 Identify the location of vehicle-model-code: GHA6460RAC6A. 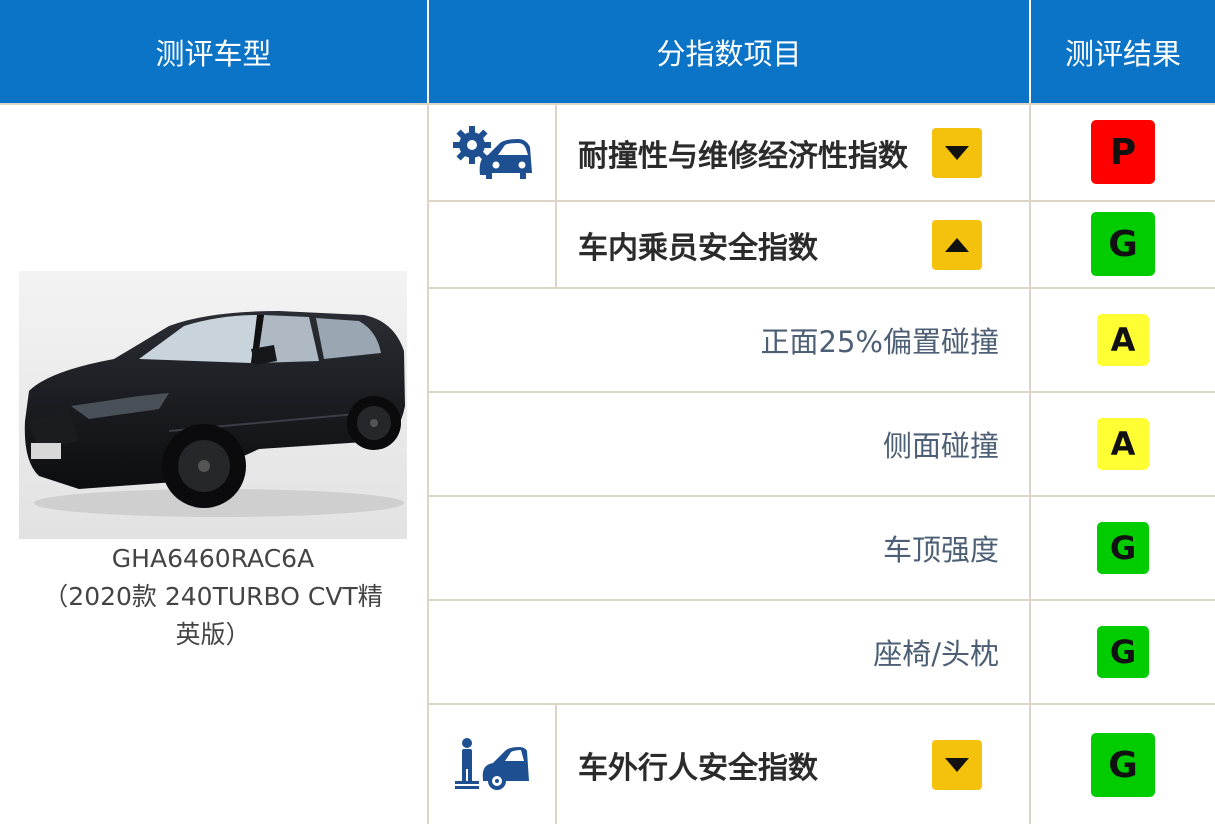
(213, 558).